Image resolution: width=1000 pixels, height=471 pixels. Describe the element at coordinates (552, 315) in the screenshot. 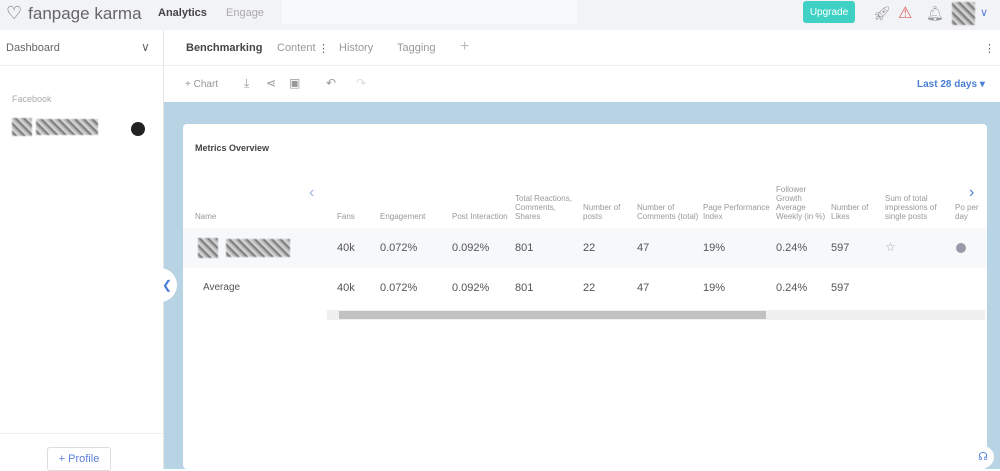

I see `scrollbar-thumb` at that location.